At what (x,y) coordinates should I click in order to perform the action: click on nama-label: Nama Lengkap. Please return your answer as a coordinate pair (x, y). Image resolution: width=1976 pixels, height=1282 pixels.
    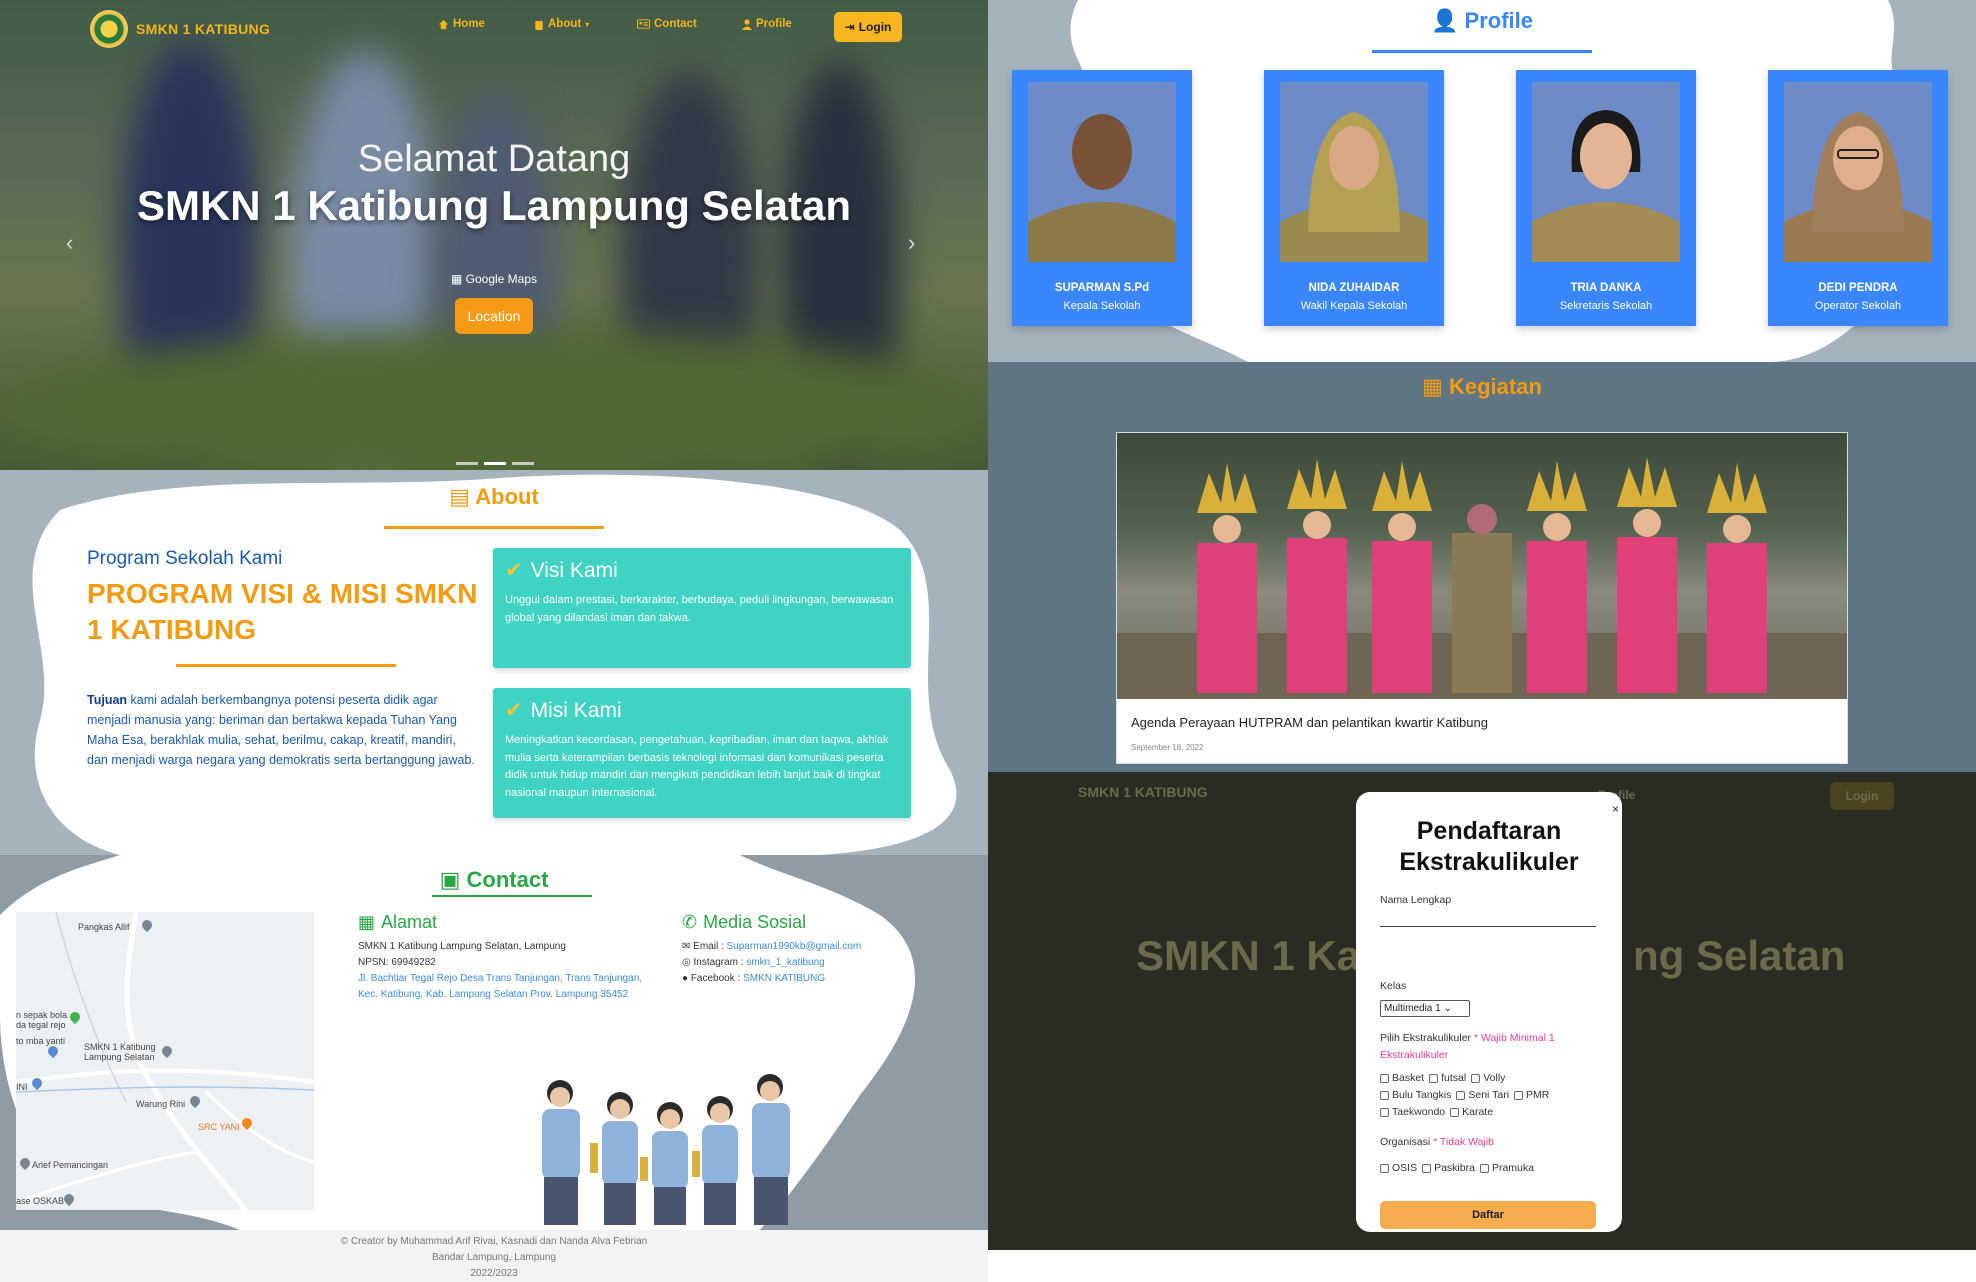
    Looking at the image, I should click on (1416, 900).